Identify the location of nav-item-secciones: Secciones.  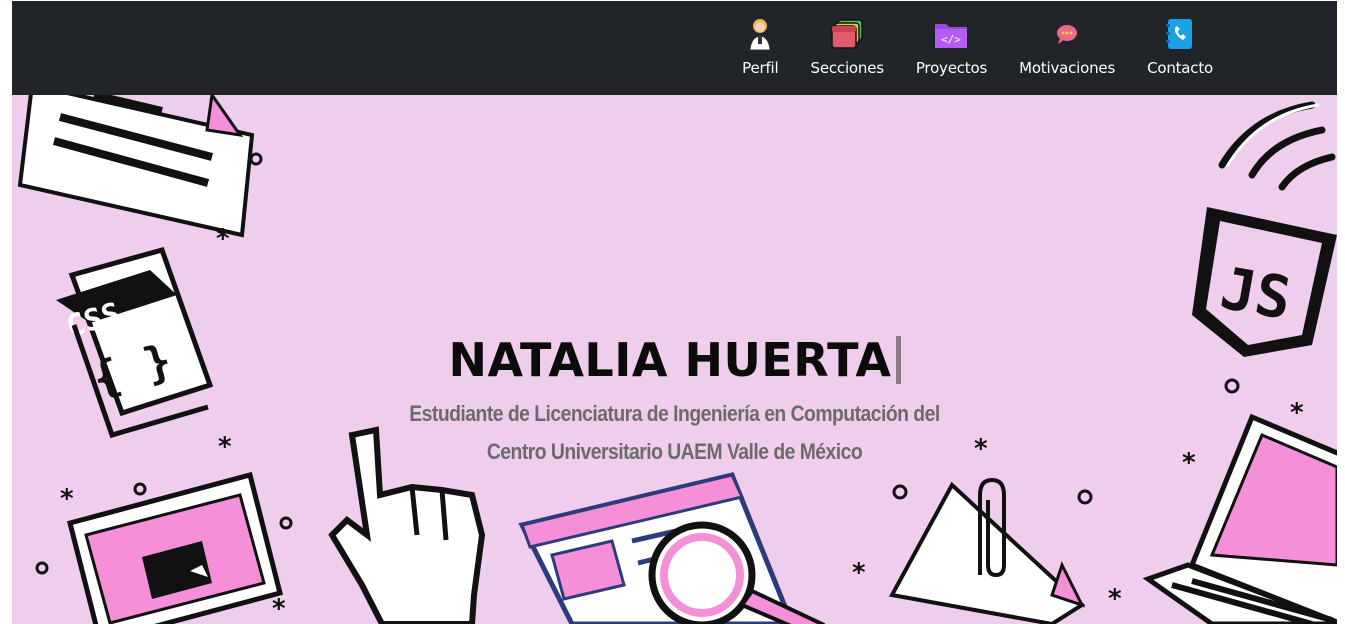
(847, 47).